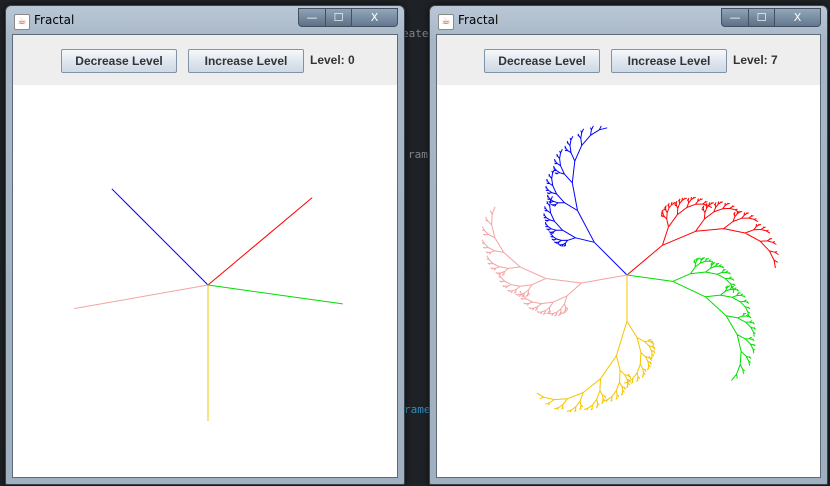 The height and width of the screenshot is (486, 830). What do you see at coordinates (415, 33) in the screenshot?
I see `background-code-fragment-1: eate` at bounding box center [415, 33].